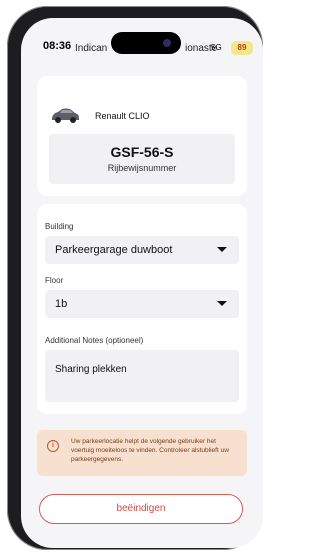  What do you see at coordinates (114, 250) in the screenshot?
I see `building-value: Parkeergarage duwboot` at bounding box center [114, 250].